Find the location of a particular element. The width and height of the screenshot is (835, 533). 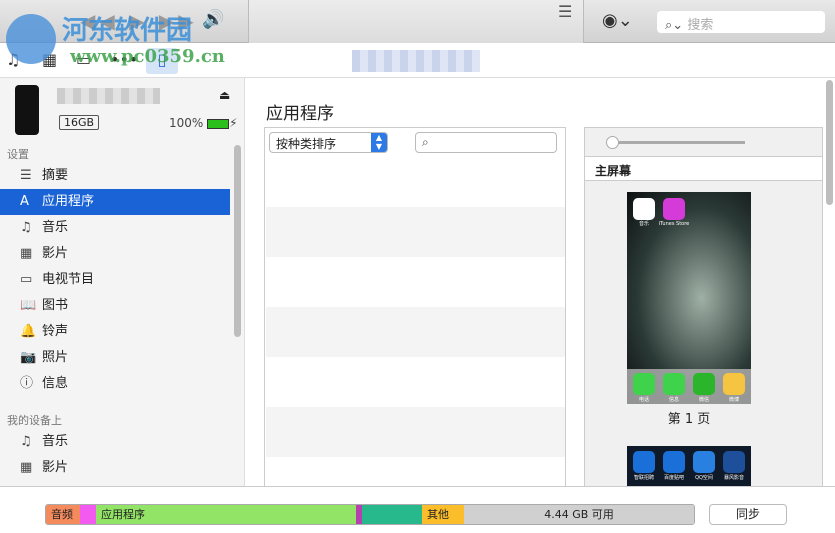

sidebar-item-label: 照片 is located at coordinates (55, 357).